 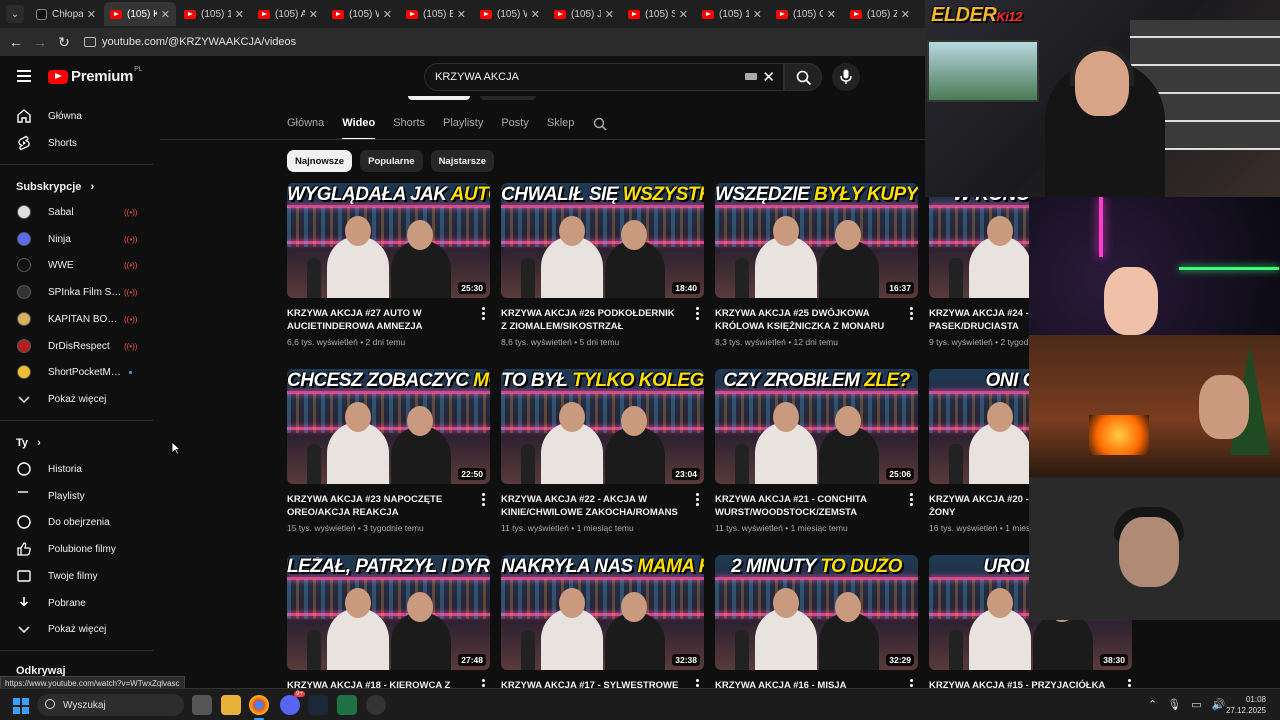 What do you see at coordinates (77, 603) in the screenshot?
I see `sidebar-item-download: Pobrane` at bounding box center [77, 603].